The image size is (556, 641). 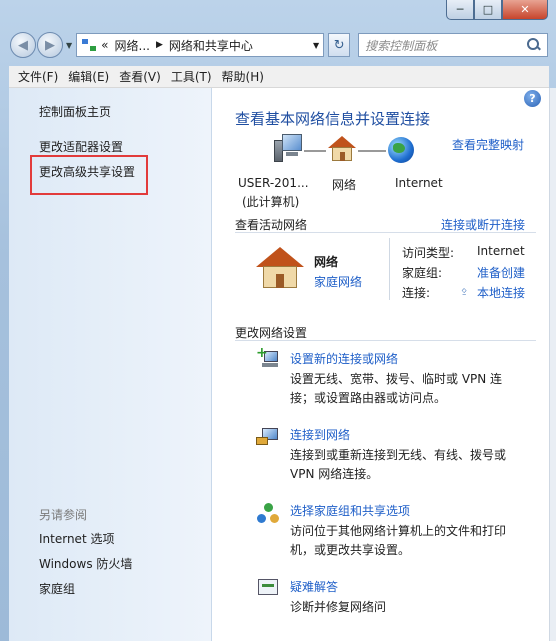 I want to click on internet-globe-icon, so click(x=401, y=150).